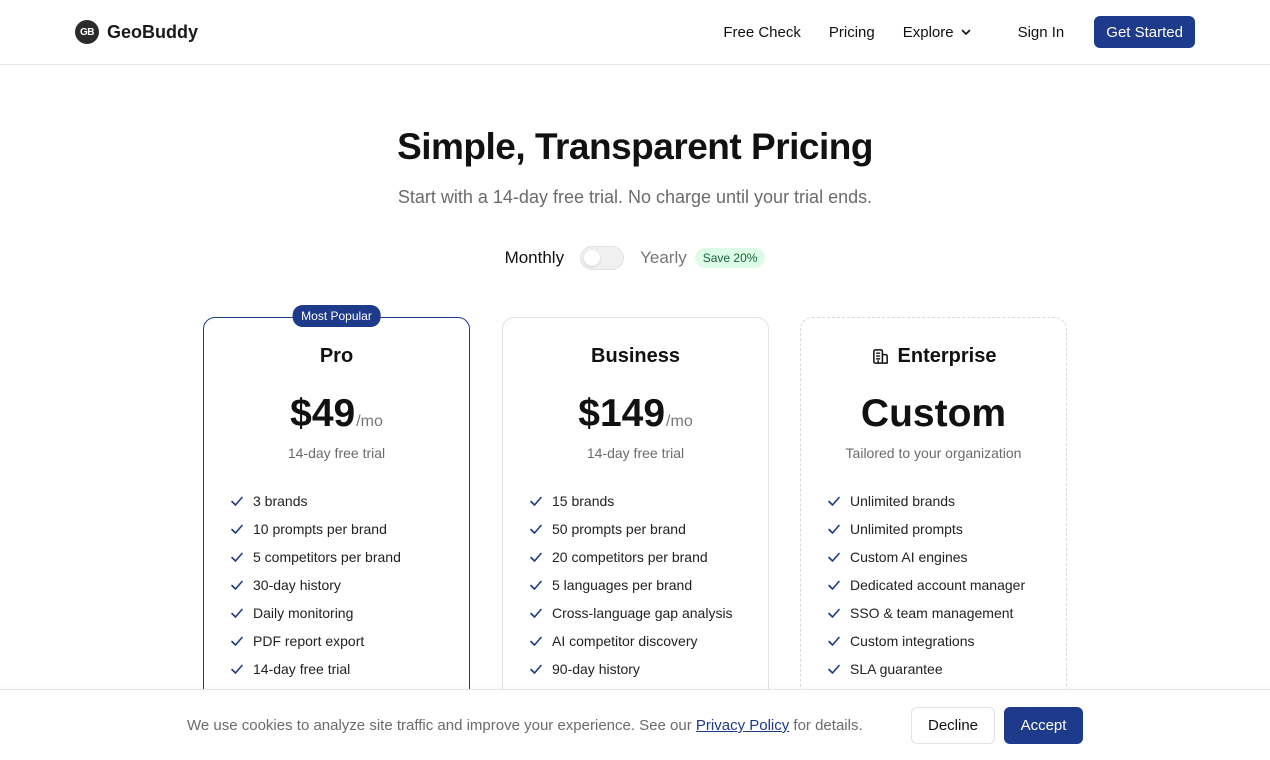 The height and width of the screenshot is (760, 1270). I want to click on feature-item: 14-day free trial, so click(315, 669).